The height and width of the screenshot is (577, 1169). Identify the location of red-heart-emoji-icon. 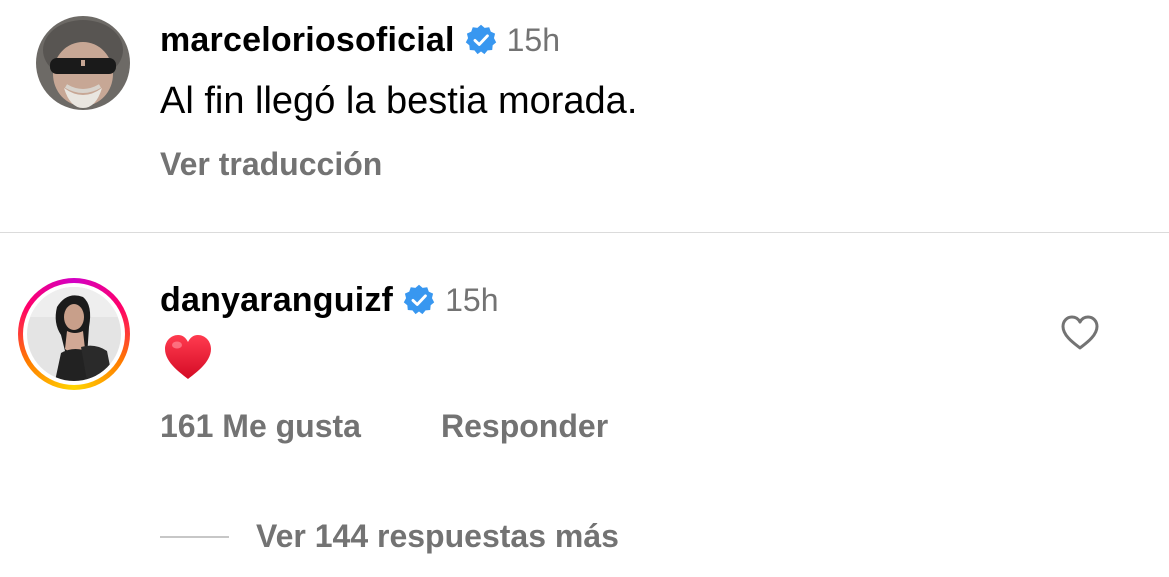
(188, 357).